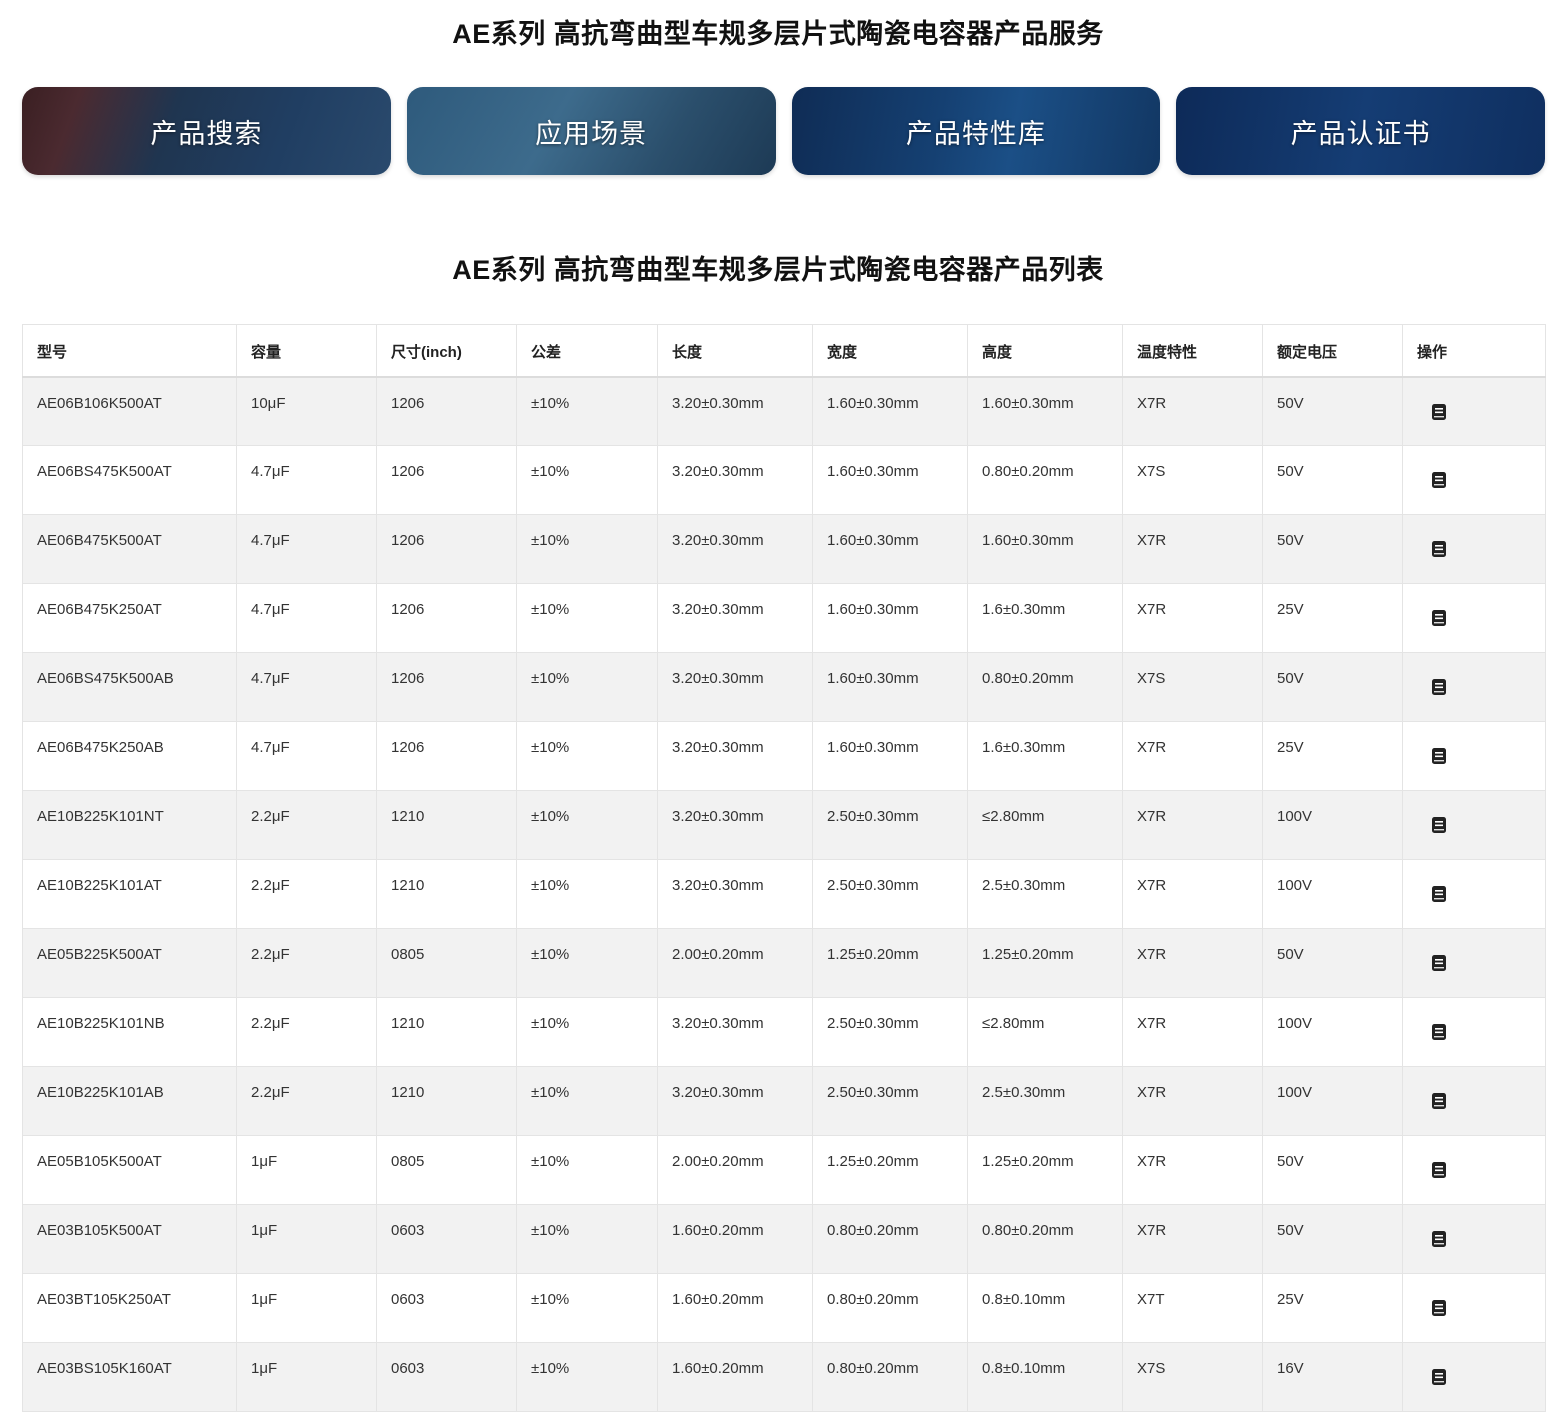 The image size is (1556, 1419). Describe the element at coordinates (591, 133) in the screenshot. I see `card-label: 应用场景` at that location.